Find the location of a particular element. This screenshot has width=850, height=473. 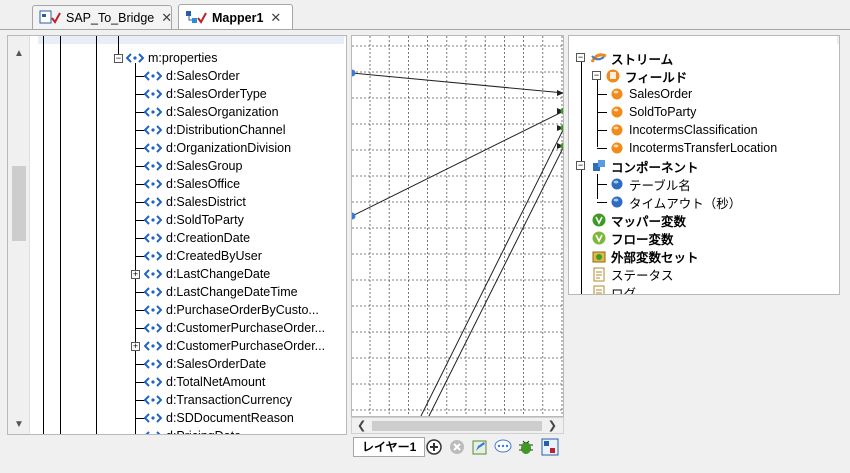

tree-node-label: d:PricingDate is located at coordinates (203, 431).